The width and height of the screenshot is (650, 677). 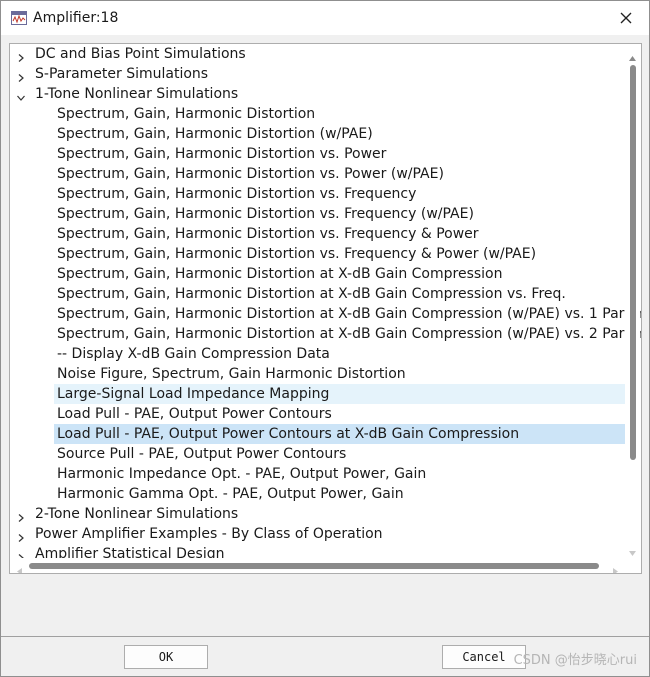 What do you see at coordinates (320, 94) in the screenshot?
I see `tree-item: 1-Tone Nonlinear Simulations` at bounding box center [320, 94].